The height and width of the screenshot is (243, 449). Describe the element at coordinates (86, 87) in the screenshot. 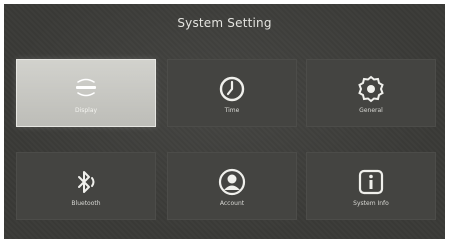

I see `display-icon` at that location.